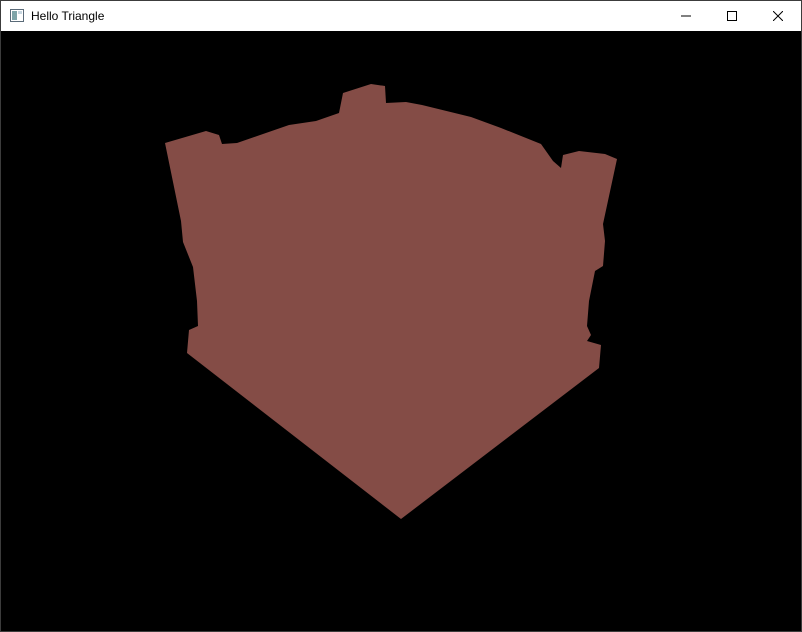  I want to click on minimize-icon, so click(686, 16).